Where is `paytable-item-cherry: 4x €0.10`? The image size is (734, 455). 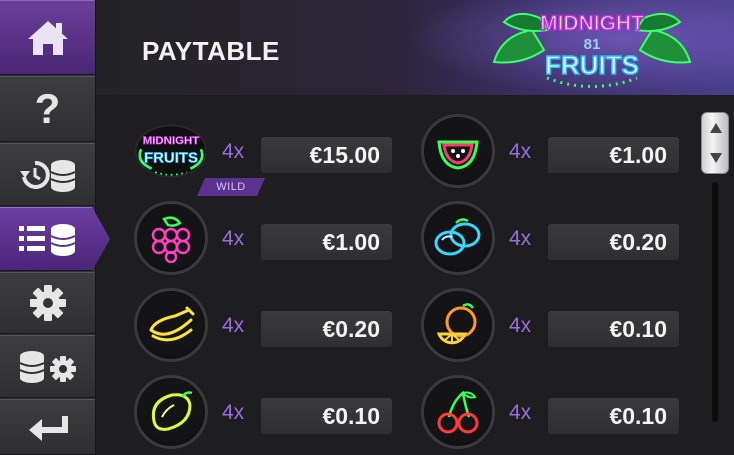
paytable-item-cherry: 4x €0.10 is located at coordinates (531, 411).